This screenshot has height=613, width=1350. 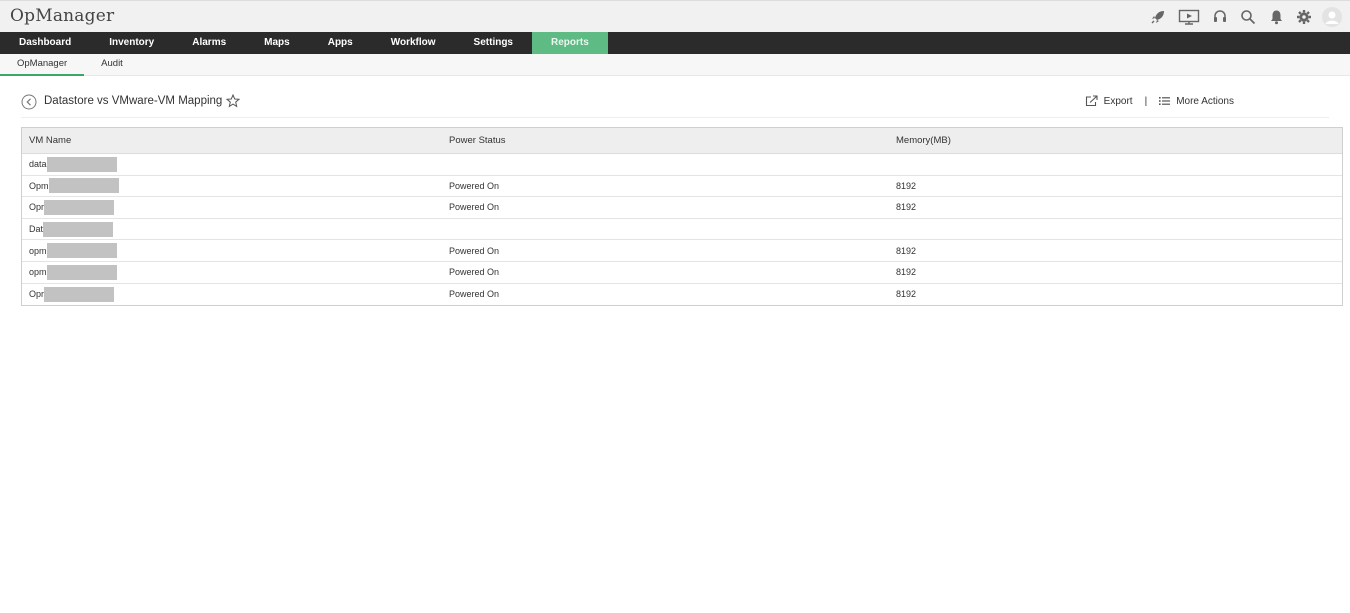 What do you see at coordinates (493, 43) in the screenshot?
I see `nav-settings: Settings` at bounding box center [493, 43].